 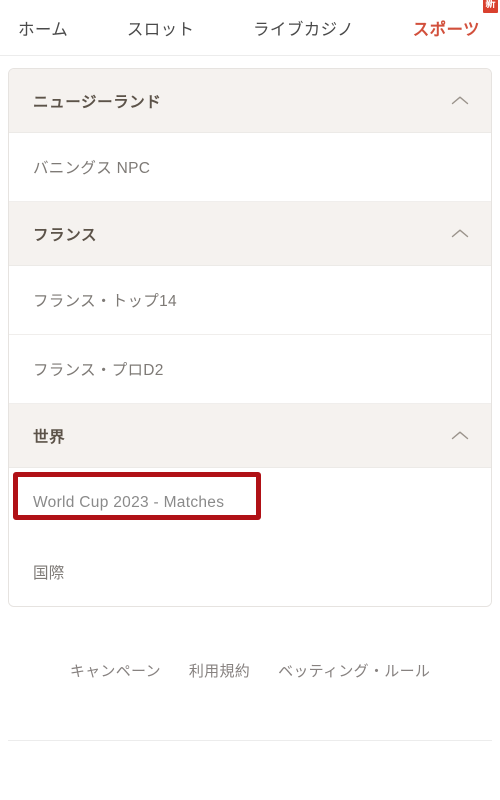 I want to click on league-label: フランス・プロD2, so click(x=98, y=370).